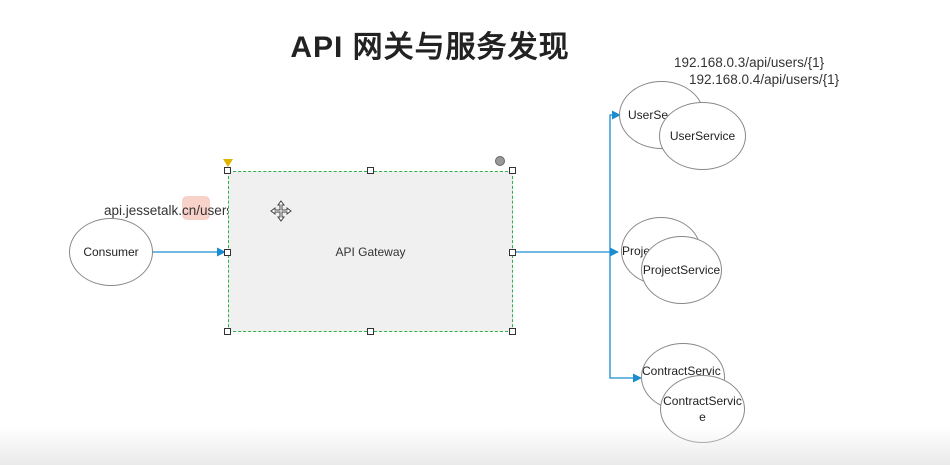 This screenshot has height=465, width=950. What do you see at coordinates (227, 252) in the screenshot?
I see `resize-handle-middle-left` at bounding box center [227, 252].